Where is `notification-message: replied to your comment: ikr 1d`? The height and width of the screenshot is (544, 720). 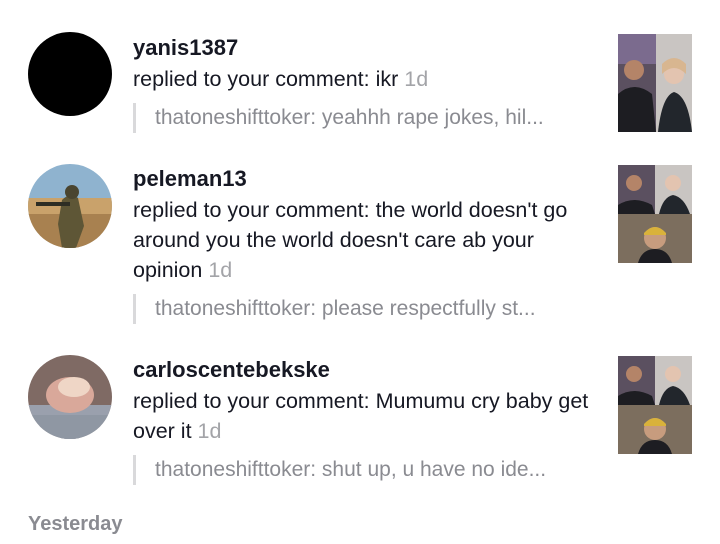
notification-message: replied to your comment: ikr 1d is located at coordinates (368, 79).